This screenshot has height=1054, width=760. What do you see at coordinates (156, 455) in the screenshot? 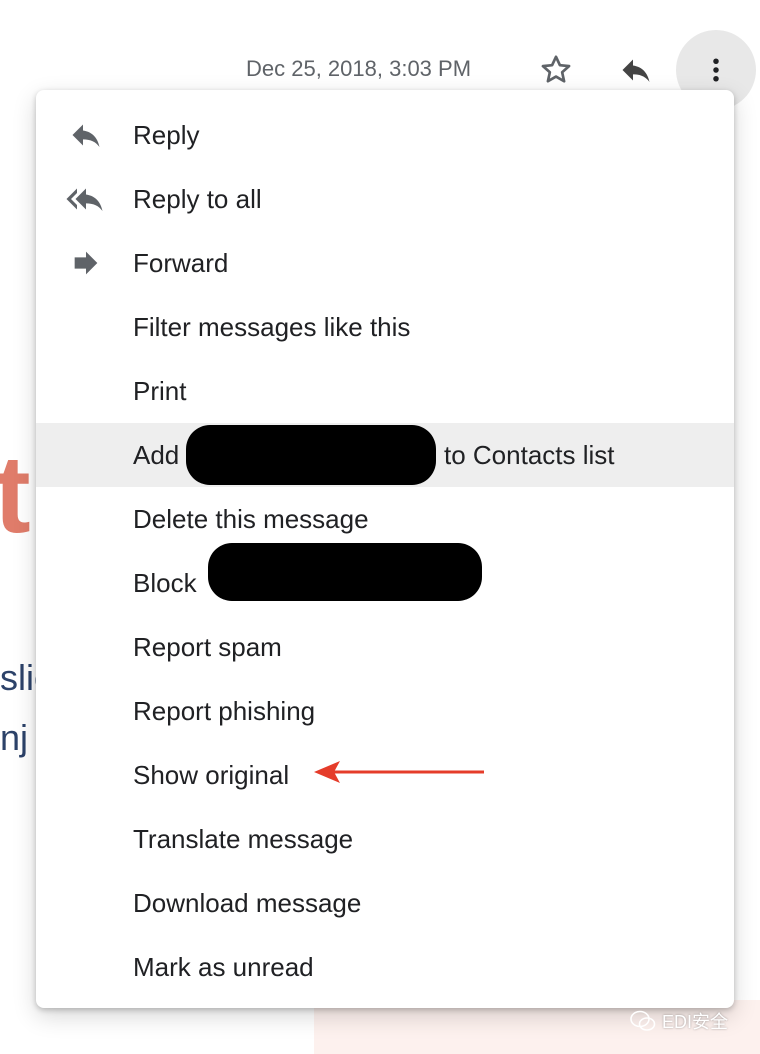
I see `menu-item-label: Add` at bounding box center [156, 455].